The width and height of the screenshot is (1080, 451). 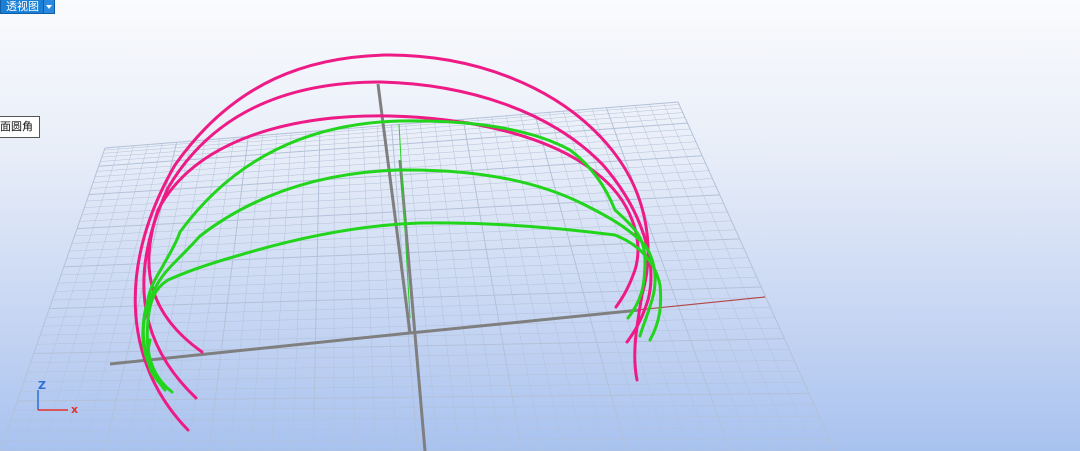 I want to click on viewport-title-label: 透视图, so click(x=22, y=6).